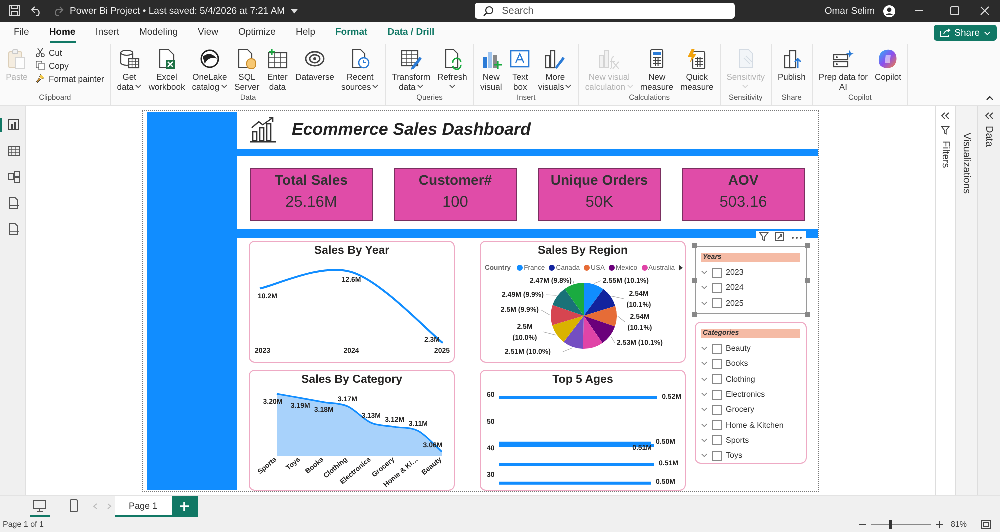 The image size is (1000, 532). What do you see at coordinates (70, 78) in the screenshot?
I see `ribbon-button: Format painter` at bounding box center [70, 78].